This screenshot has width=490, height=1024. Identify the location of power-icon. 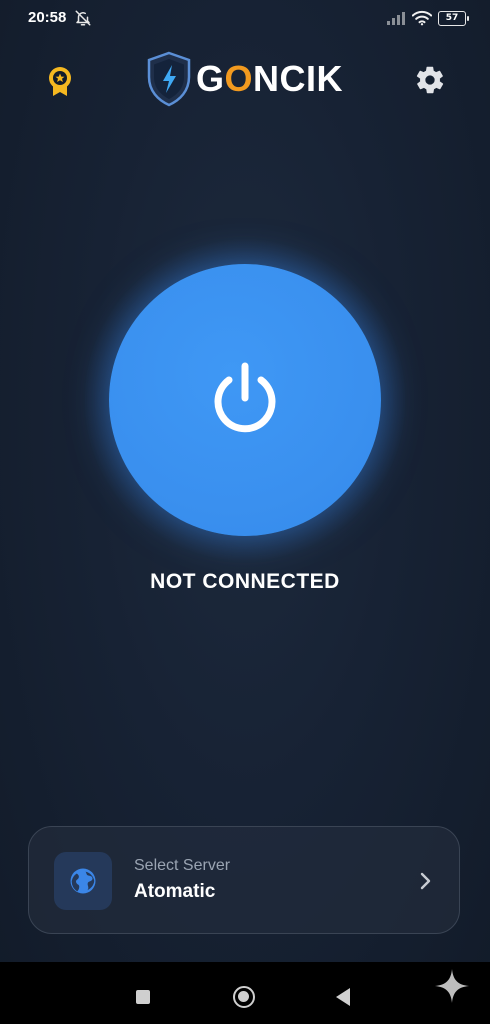
(245, 397).